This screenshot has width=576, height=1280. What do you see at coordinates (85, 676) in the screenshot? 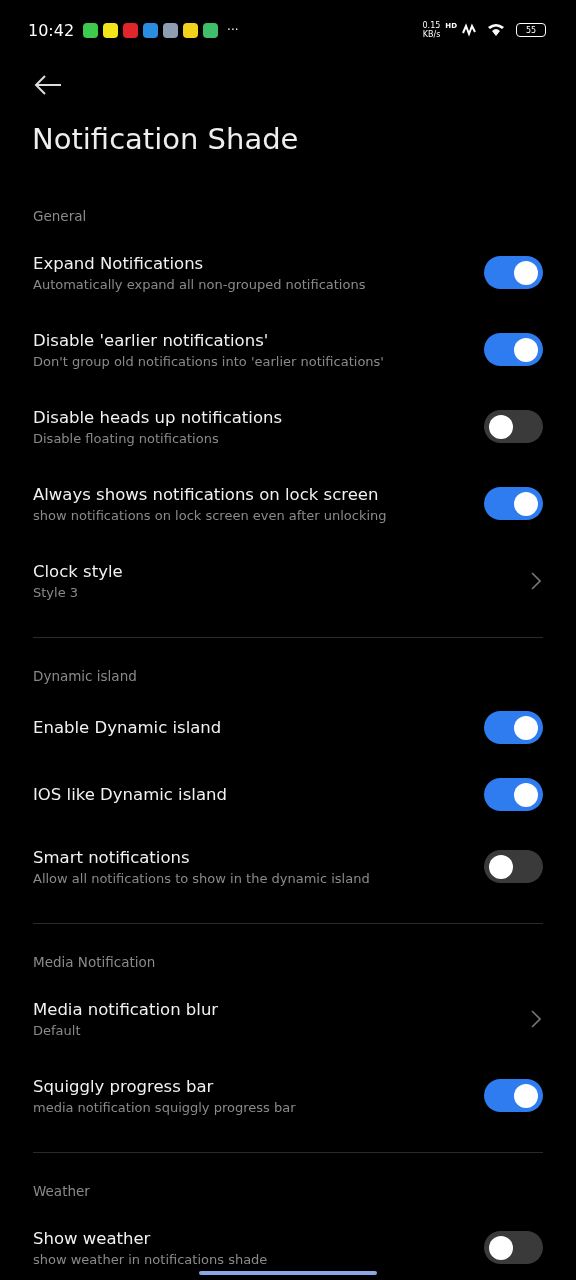
I see `section-header: Dynamic island` at bounding box center [85, 676].